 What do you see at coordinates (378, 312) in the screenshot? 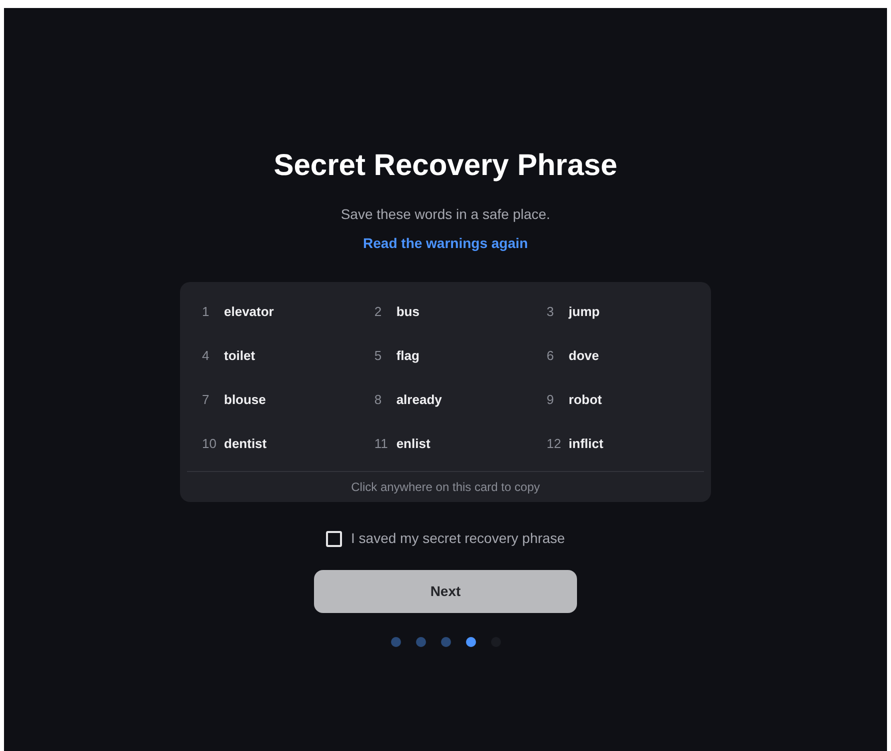
I see `word-number: 2` at bounding box center [378, 312].